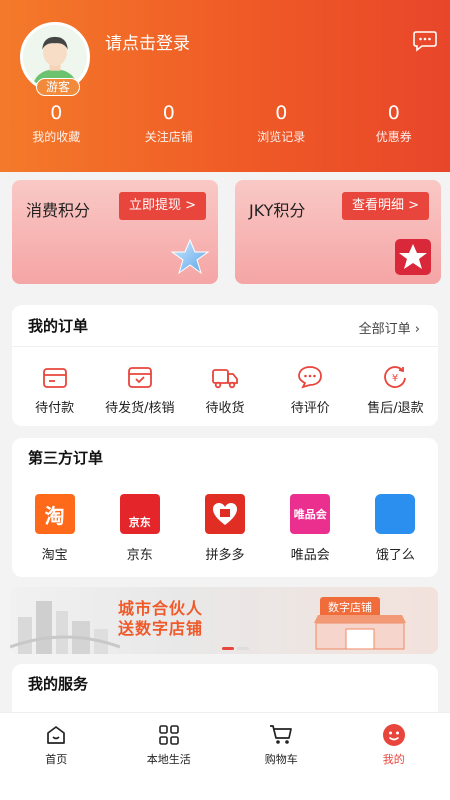 The width and height of the screenshot is (450, 800). I want to click on taobao-orders: 淘 淘宝, so click(54, 528).